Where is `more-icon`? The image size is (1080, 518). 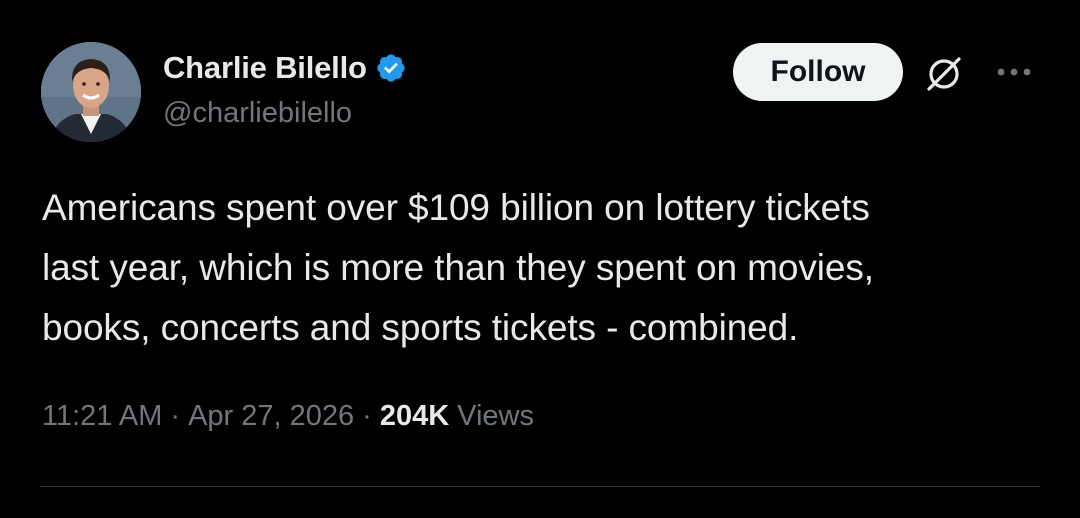 more-icon is located at coordinates (1014, 72).